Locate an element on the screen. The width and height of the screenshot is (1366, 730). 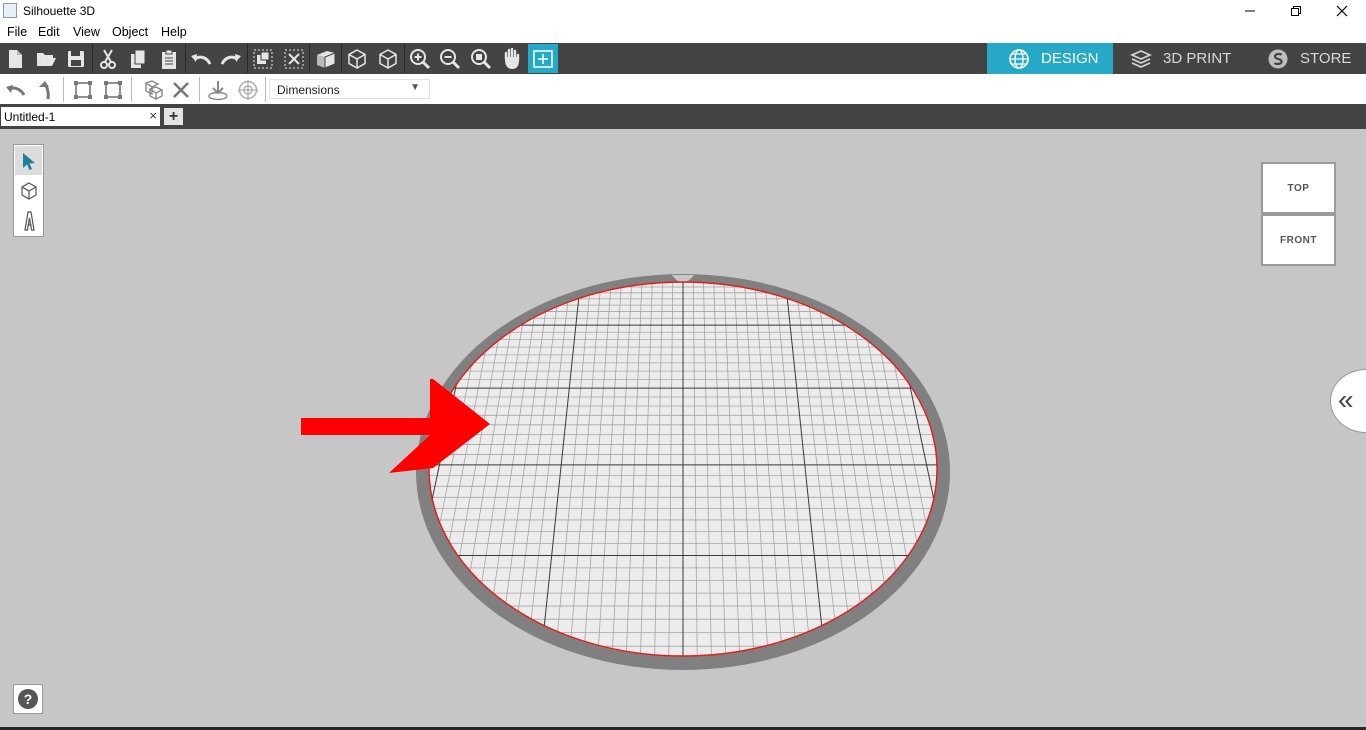
print-layers-icon is located at coordinates (1141, 58).